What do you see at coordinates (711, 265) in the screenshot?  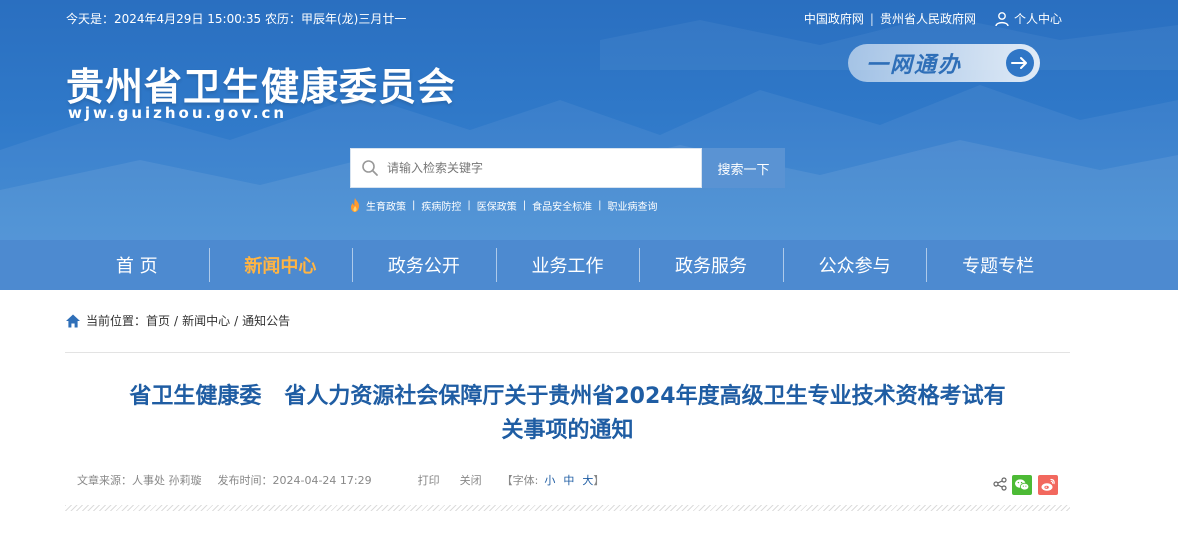 I see `nav-item-government-services: 政务服务` at bounding box center [711, 265].